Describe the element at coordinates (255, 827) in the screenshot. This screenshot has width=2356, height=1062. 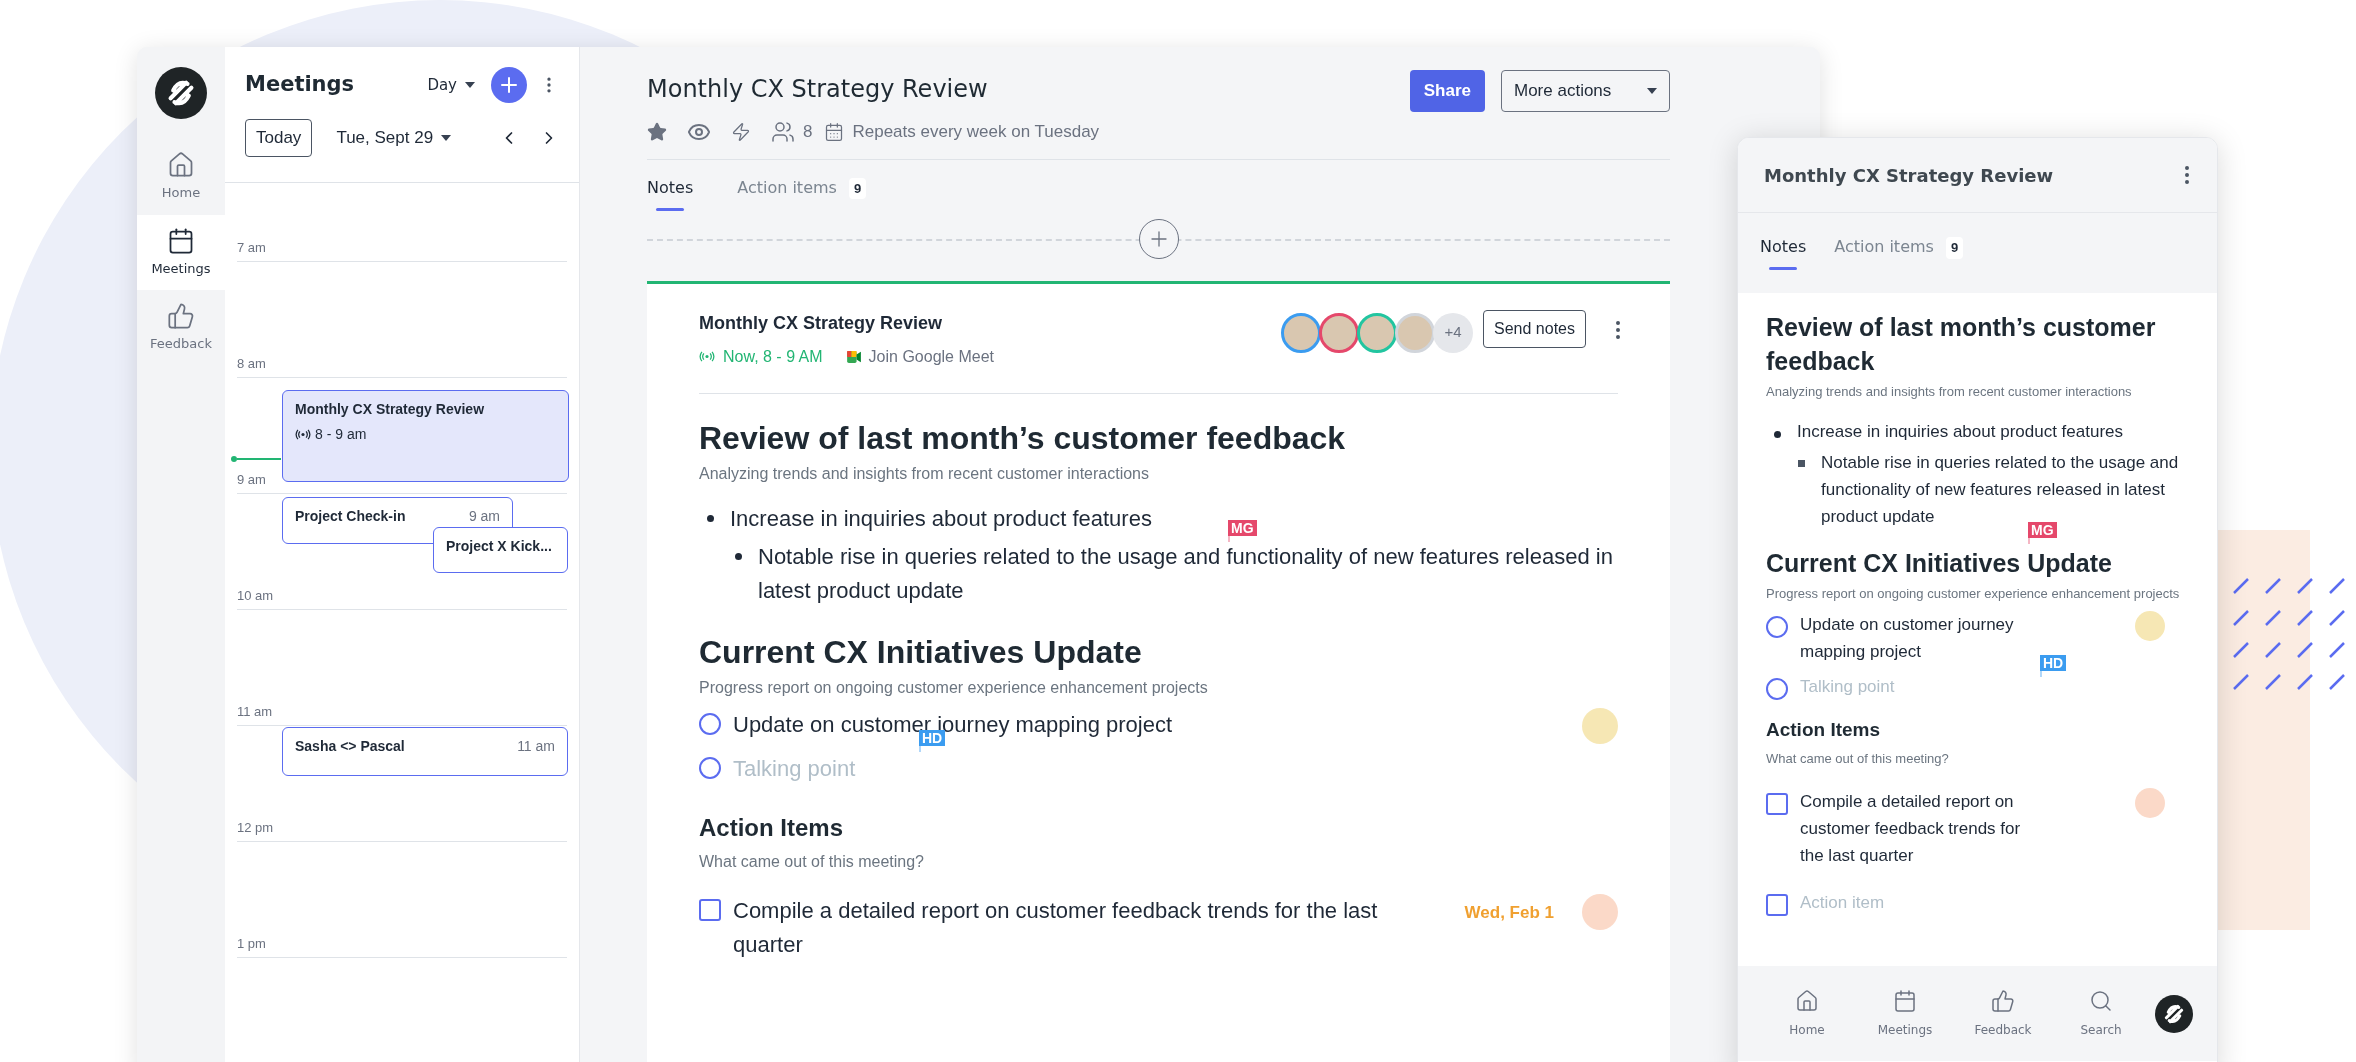
I see `hour-label: 12 pm` at that location.